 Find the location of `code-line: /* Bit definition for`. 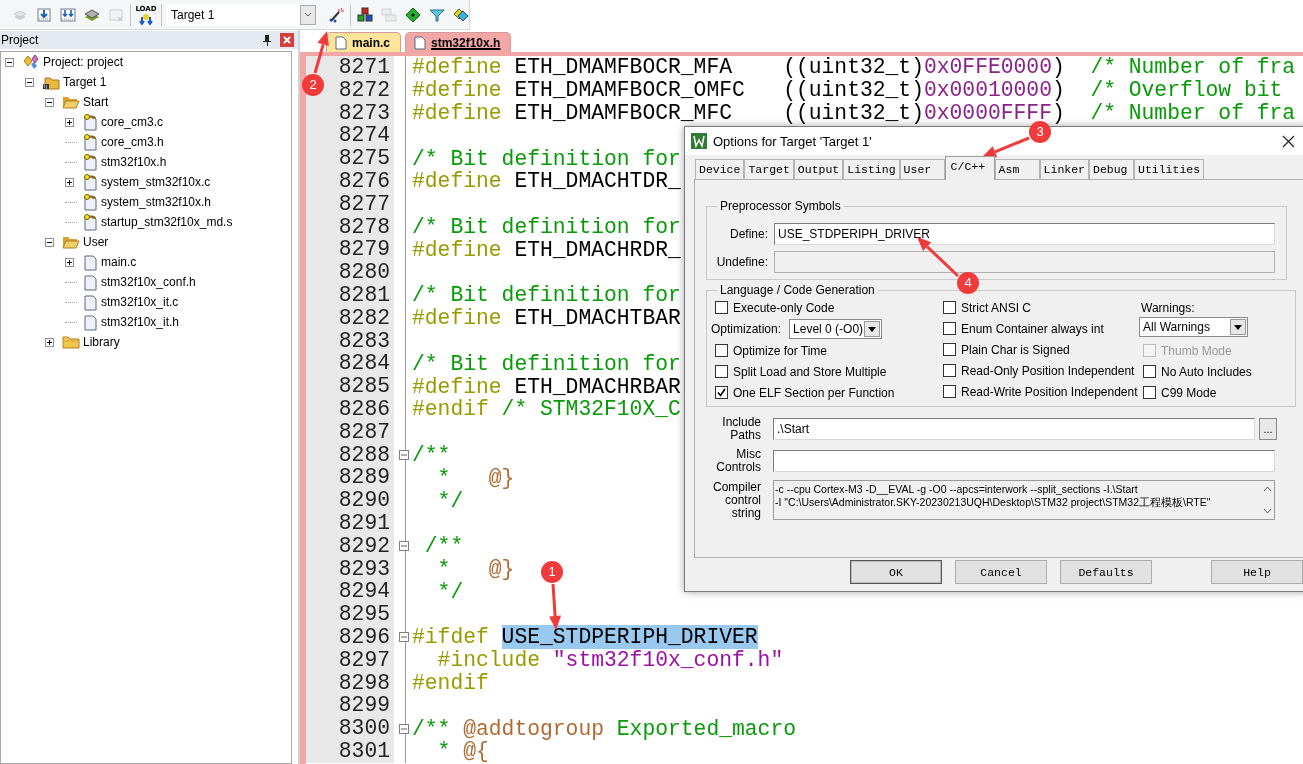

code-line: /* Bit definition for is located at coordinates (546, 363).